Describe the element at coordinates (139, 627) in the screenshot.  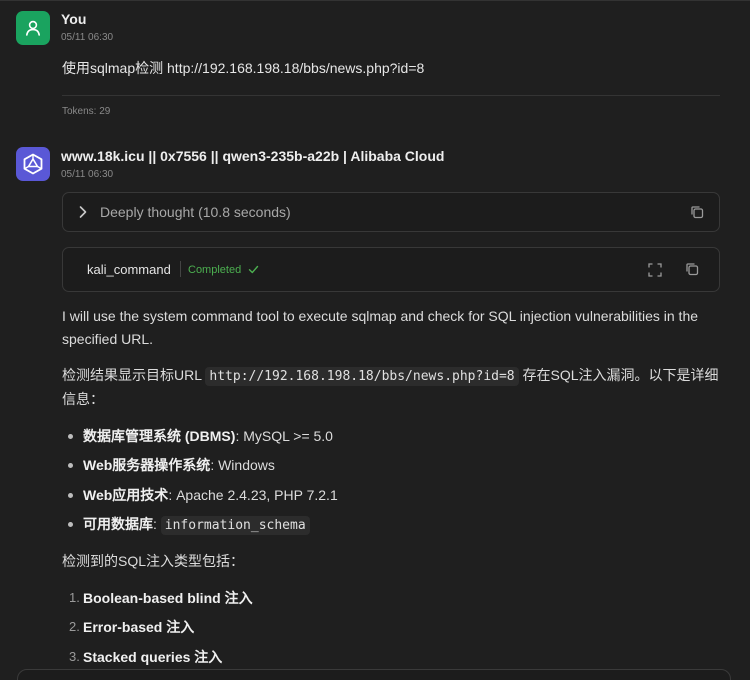
I see `list-text: Error-based 注入` at that location.